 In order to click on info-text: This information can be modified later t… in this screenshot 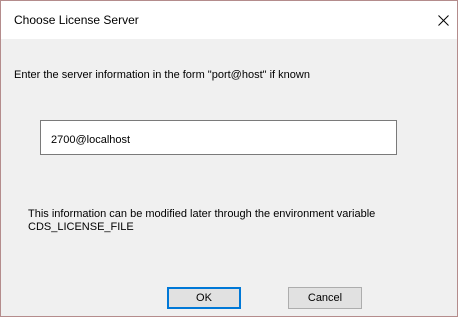, I will do `click(228, 221)`.